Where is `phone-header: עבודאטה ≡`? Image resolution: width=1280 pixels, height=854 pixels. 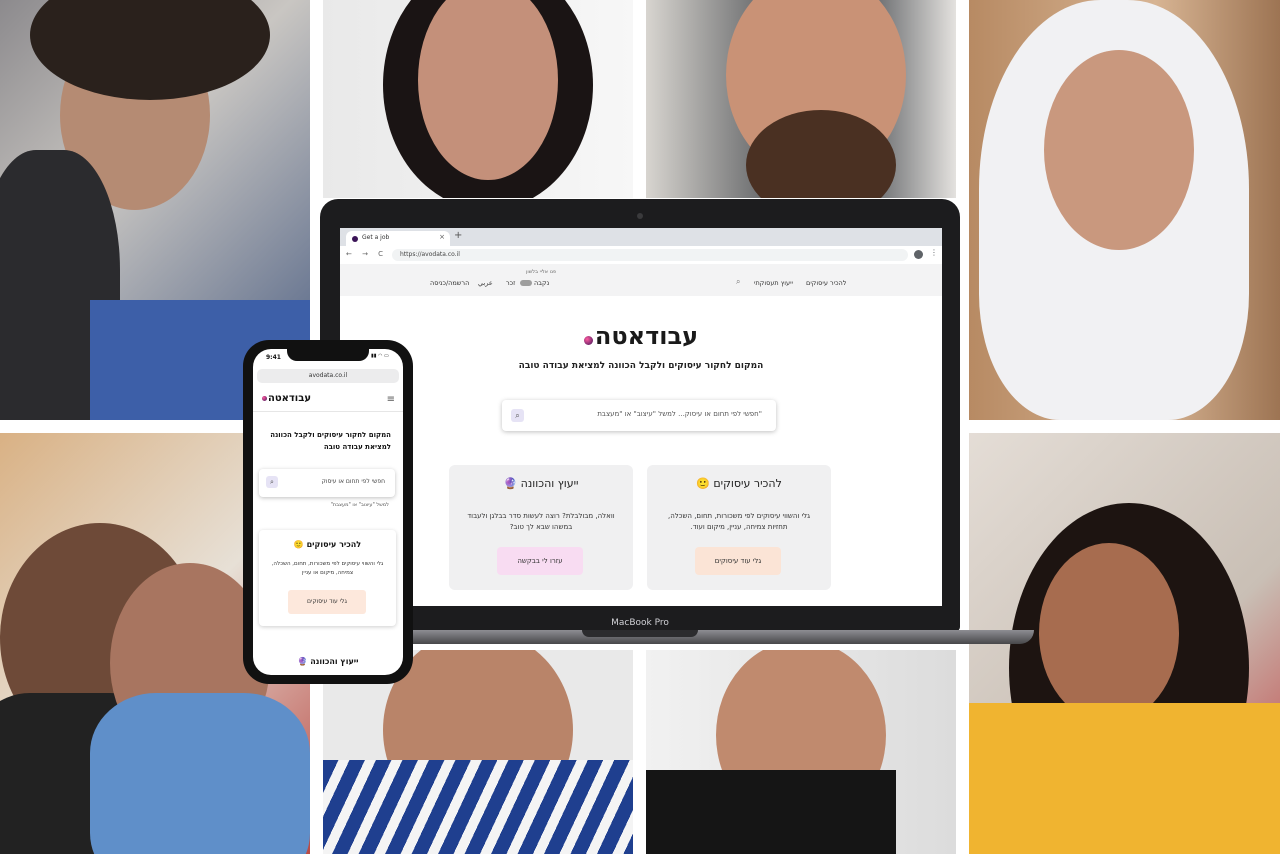
phone-header: עבודאטה ≡ is located at coordinates (328, 400).